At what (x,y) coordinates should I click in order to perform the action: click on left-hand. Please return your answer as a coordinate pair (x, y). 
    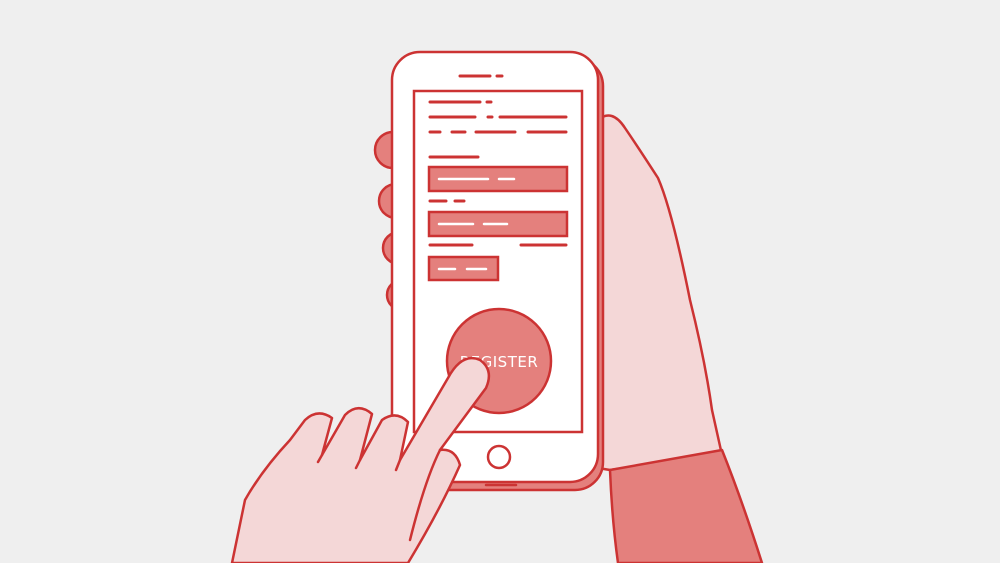
    Looking at the image, I should click on (360, 459).